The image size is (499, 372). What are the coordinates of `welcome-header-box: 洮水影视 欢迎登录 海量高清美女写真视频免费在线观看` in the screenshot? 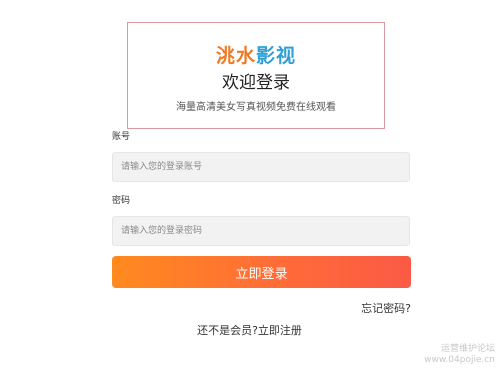 It's located at (256, 75).